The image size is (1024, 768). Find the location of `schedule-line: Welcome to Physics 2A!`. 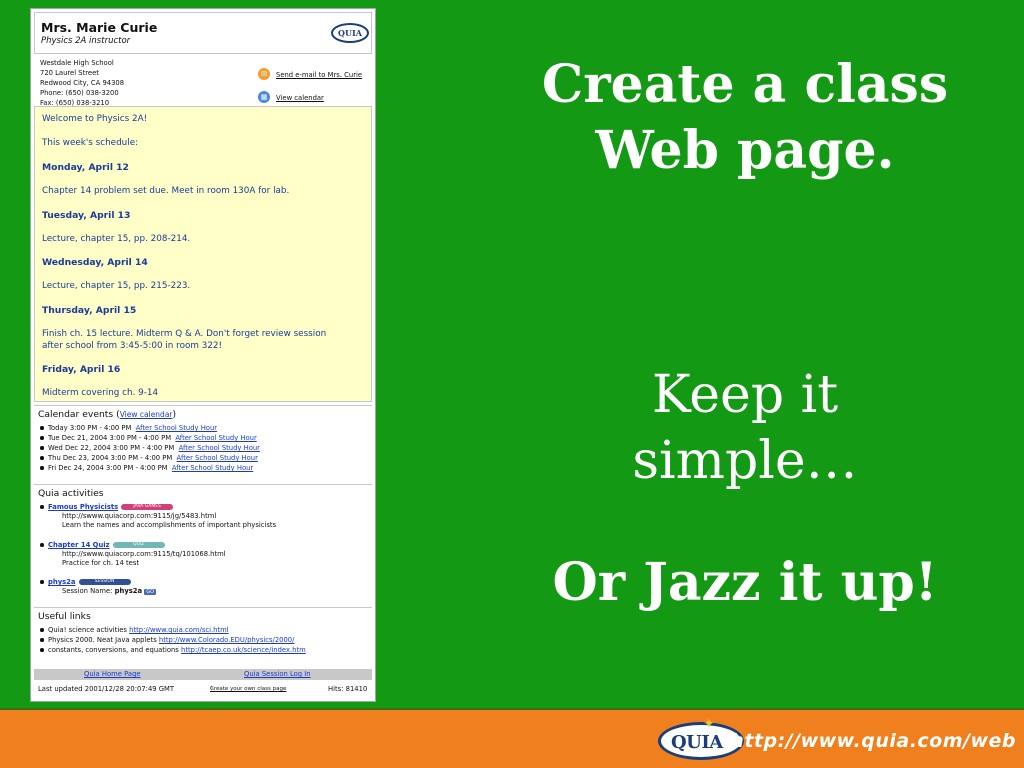

schedule-line: Welcome to Physics 2A! is located at coordinates (95, 119).